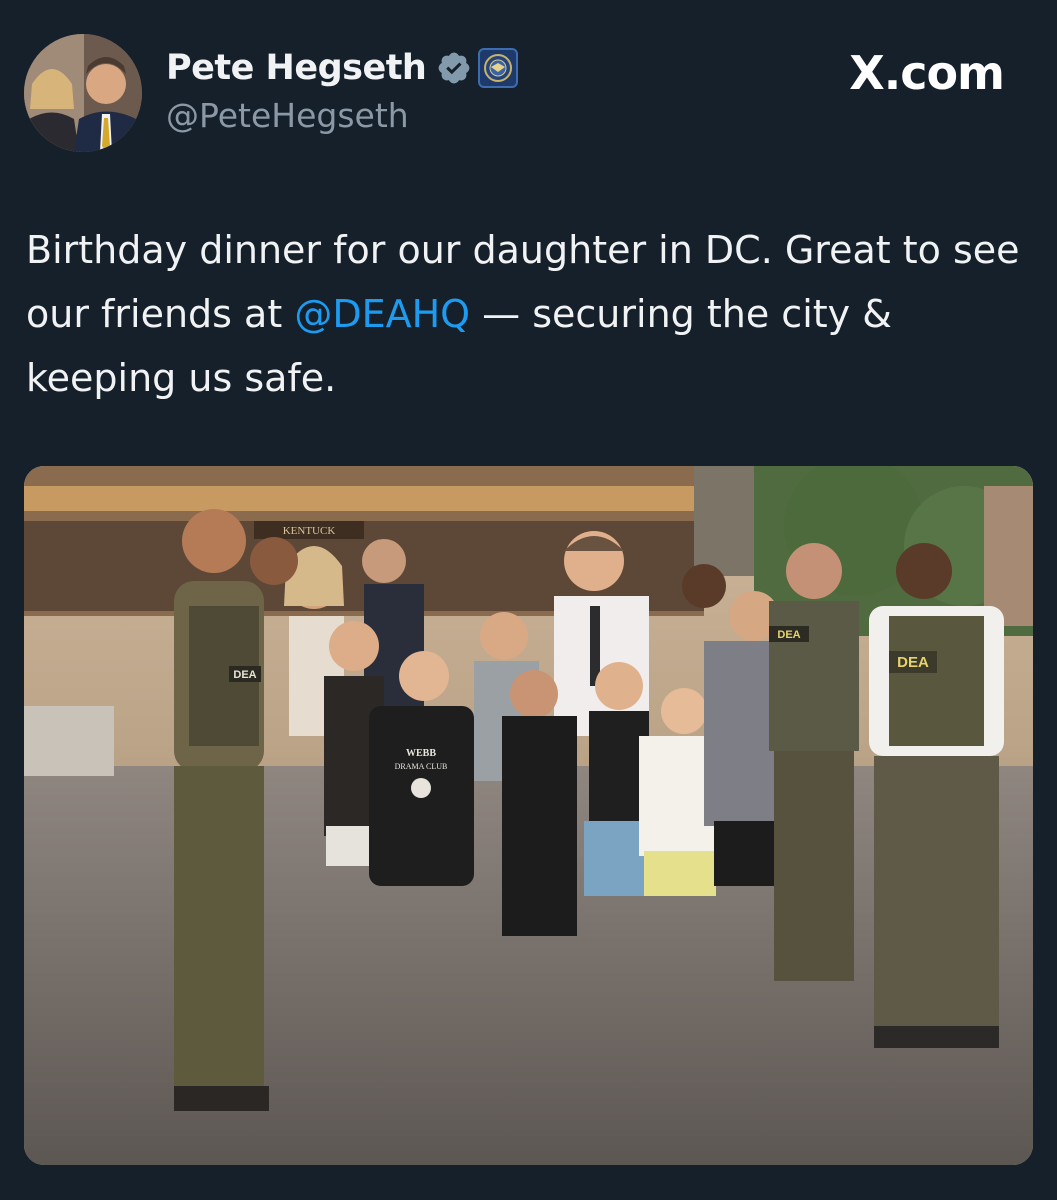 The image size is (1057, 1200). What do you see at coordinates (342, 115) in the screenshot?
I see `author-handle: @PeteHegseth` at bounding box center [342, 115].